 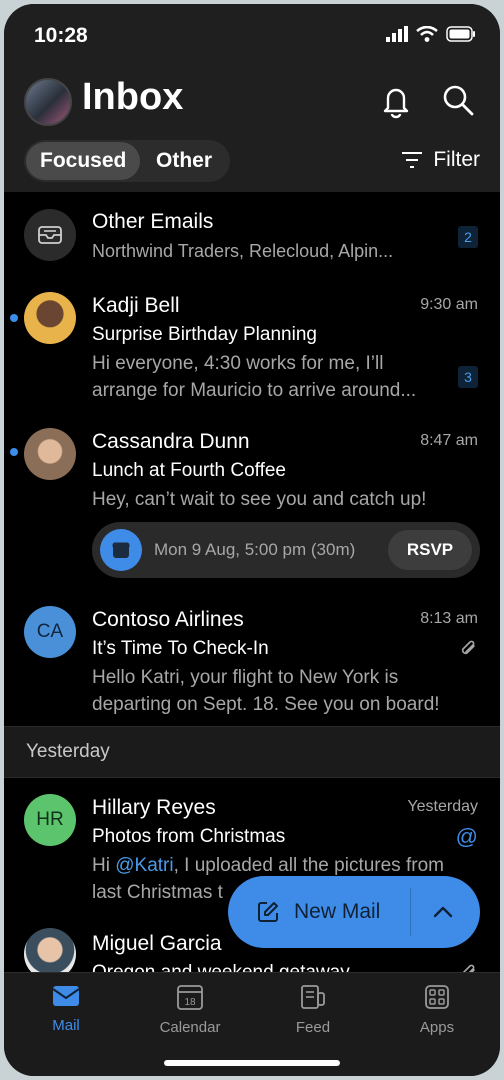 What do you see at coordinates (252, 752) in the screenshot?
I see `section-header-yesterday: Yesterday` at bounding box center [252, 752].